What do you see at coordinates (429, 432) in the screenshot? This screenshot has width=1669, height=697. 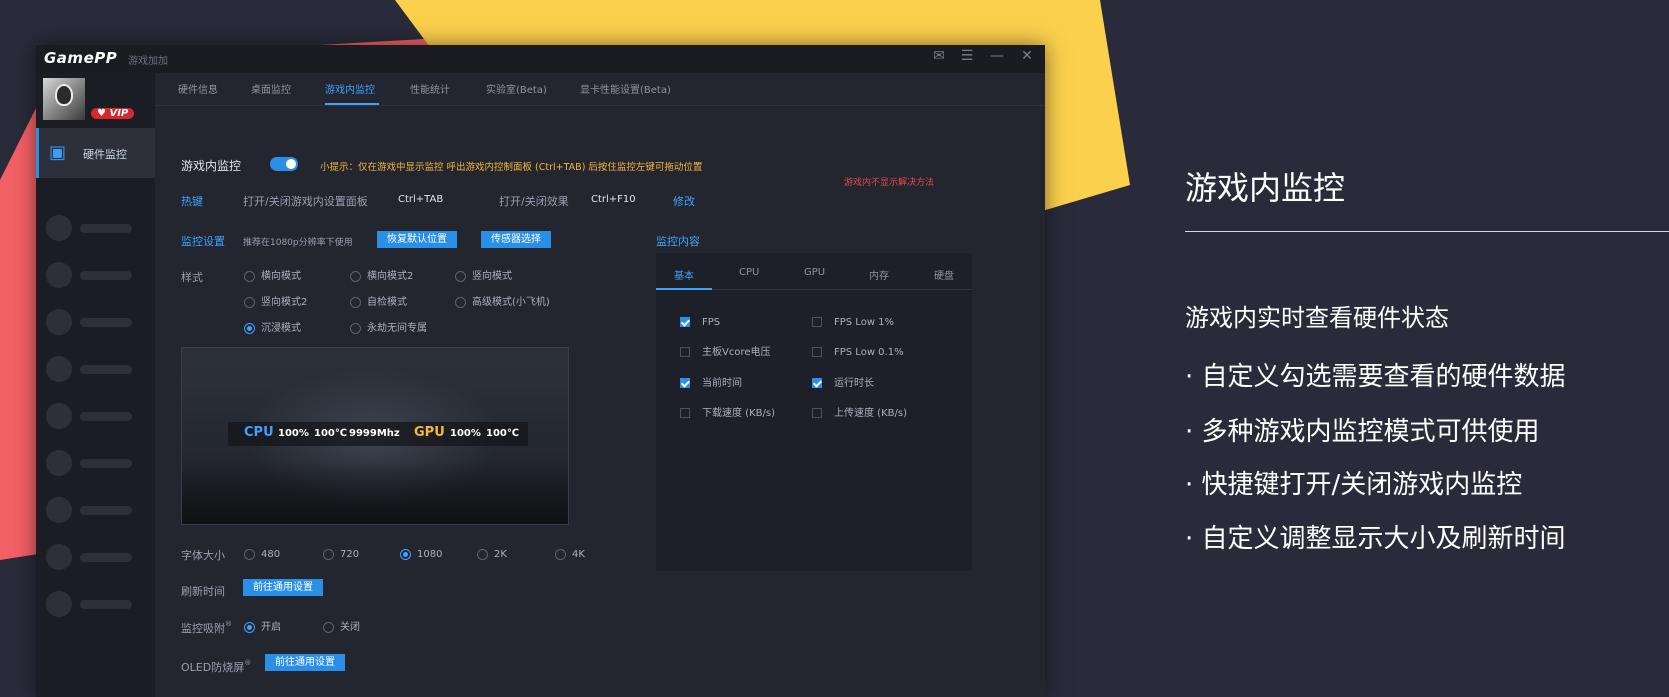 I see `preview-gpu-label: GPU` at bounding box center [429, 432].